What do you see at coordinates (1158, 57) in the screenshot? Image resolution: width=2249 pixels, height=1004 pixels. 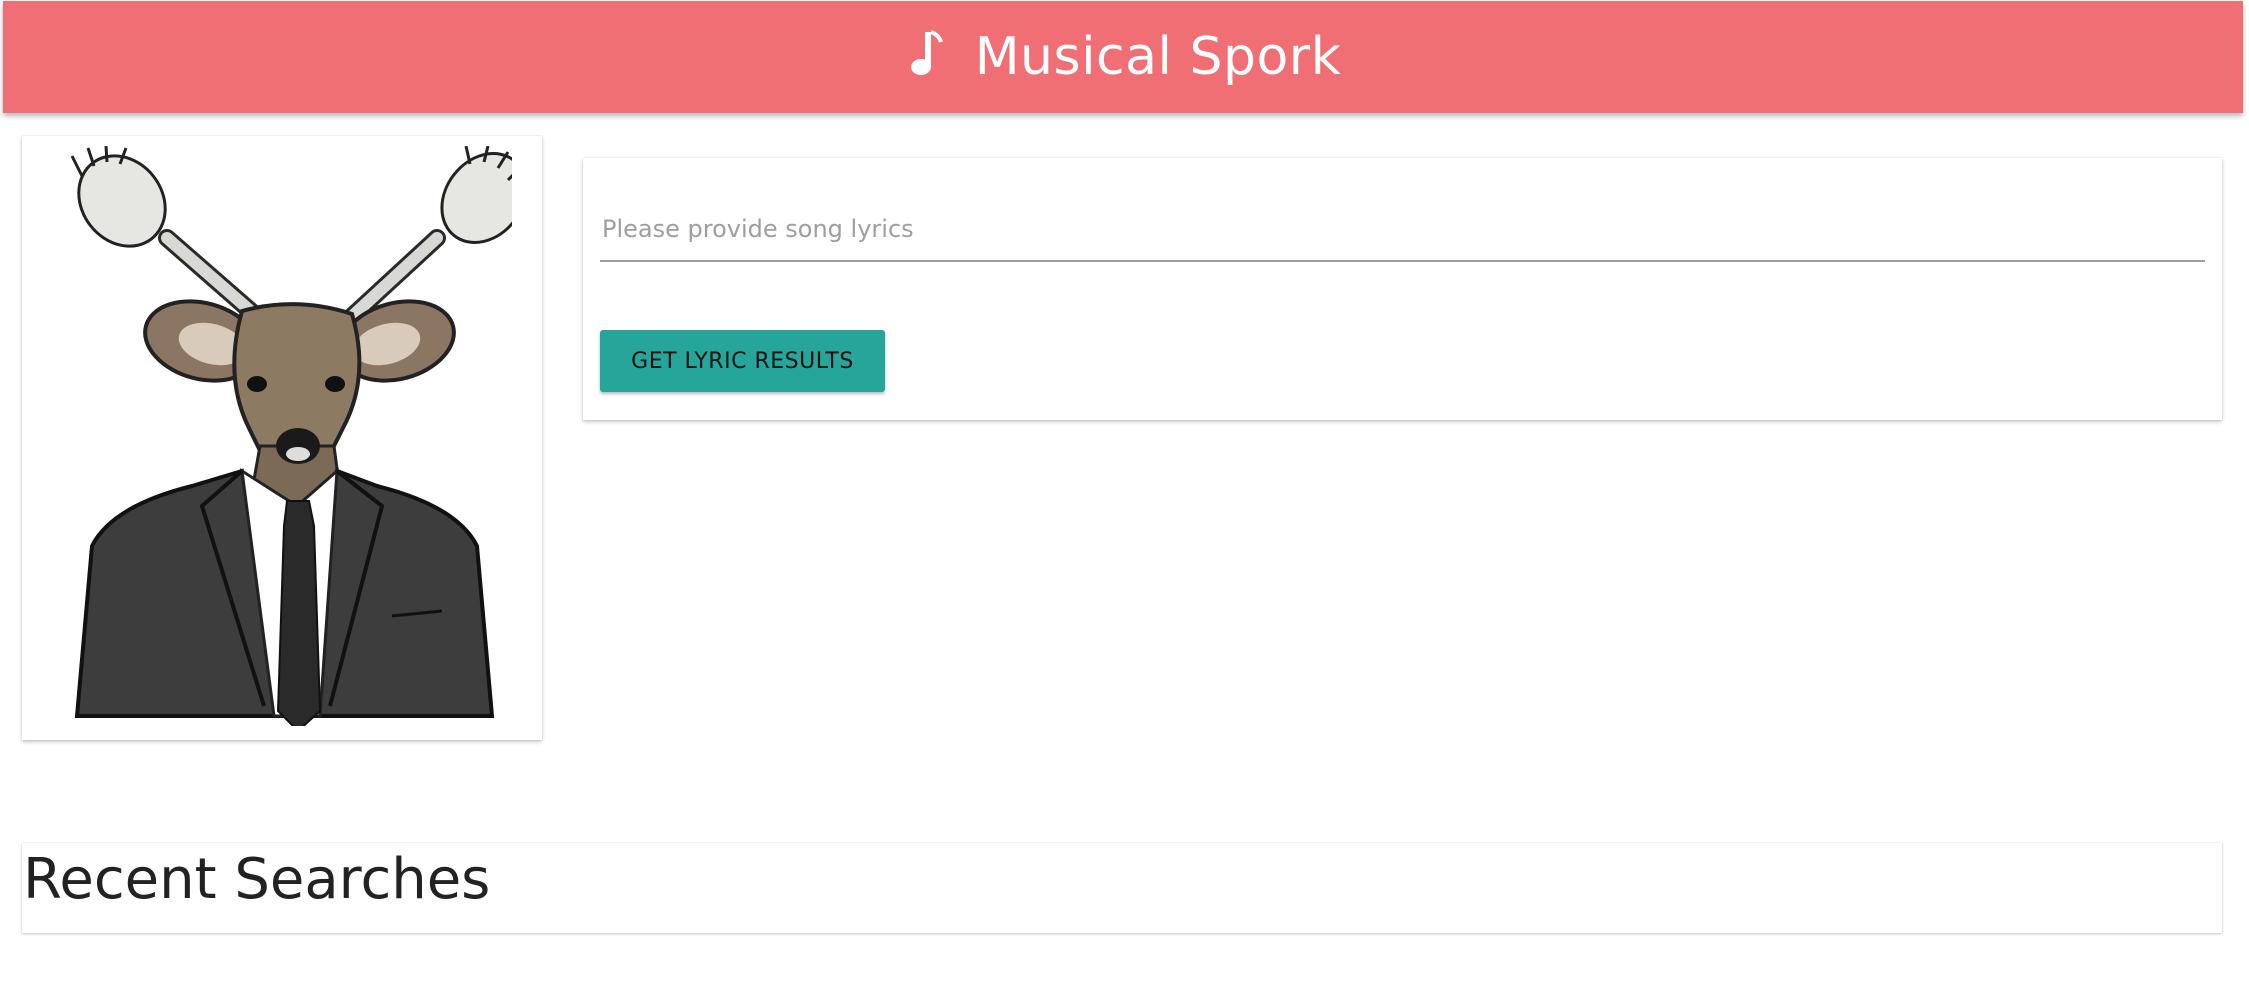 I see `app-title: Musical Spork` at bounding box center [1158, 57].